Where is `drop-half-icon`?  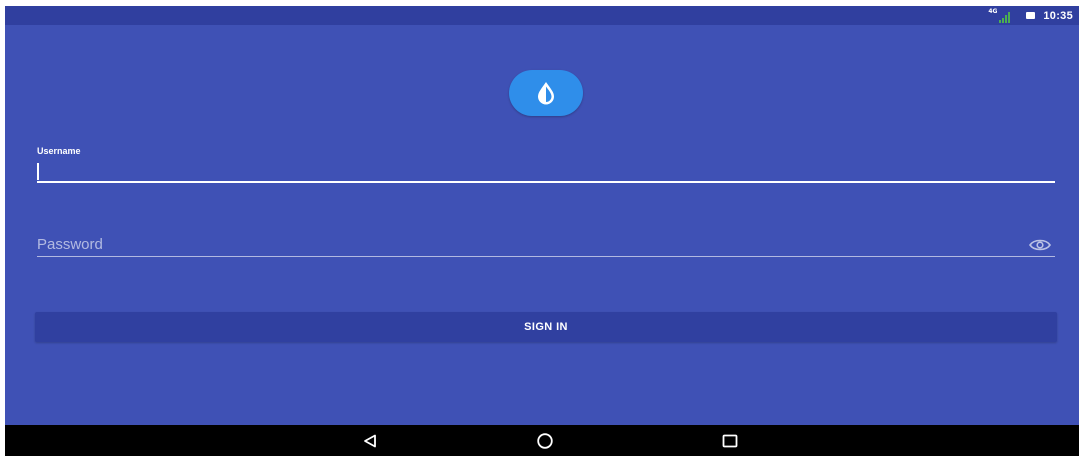
drop-half-icon is located at coordinates (546, 93).